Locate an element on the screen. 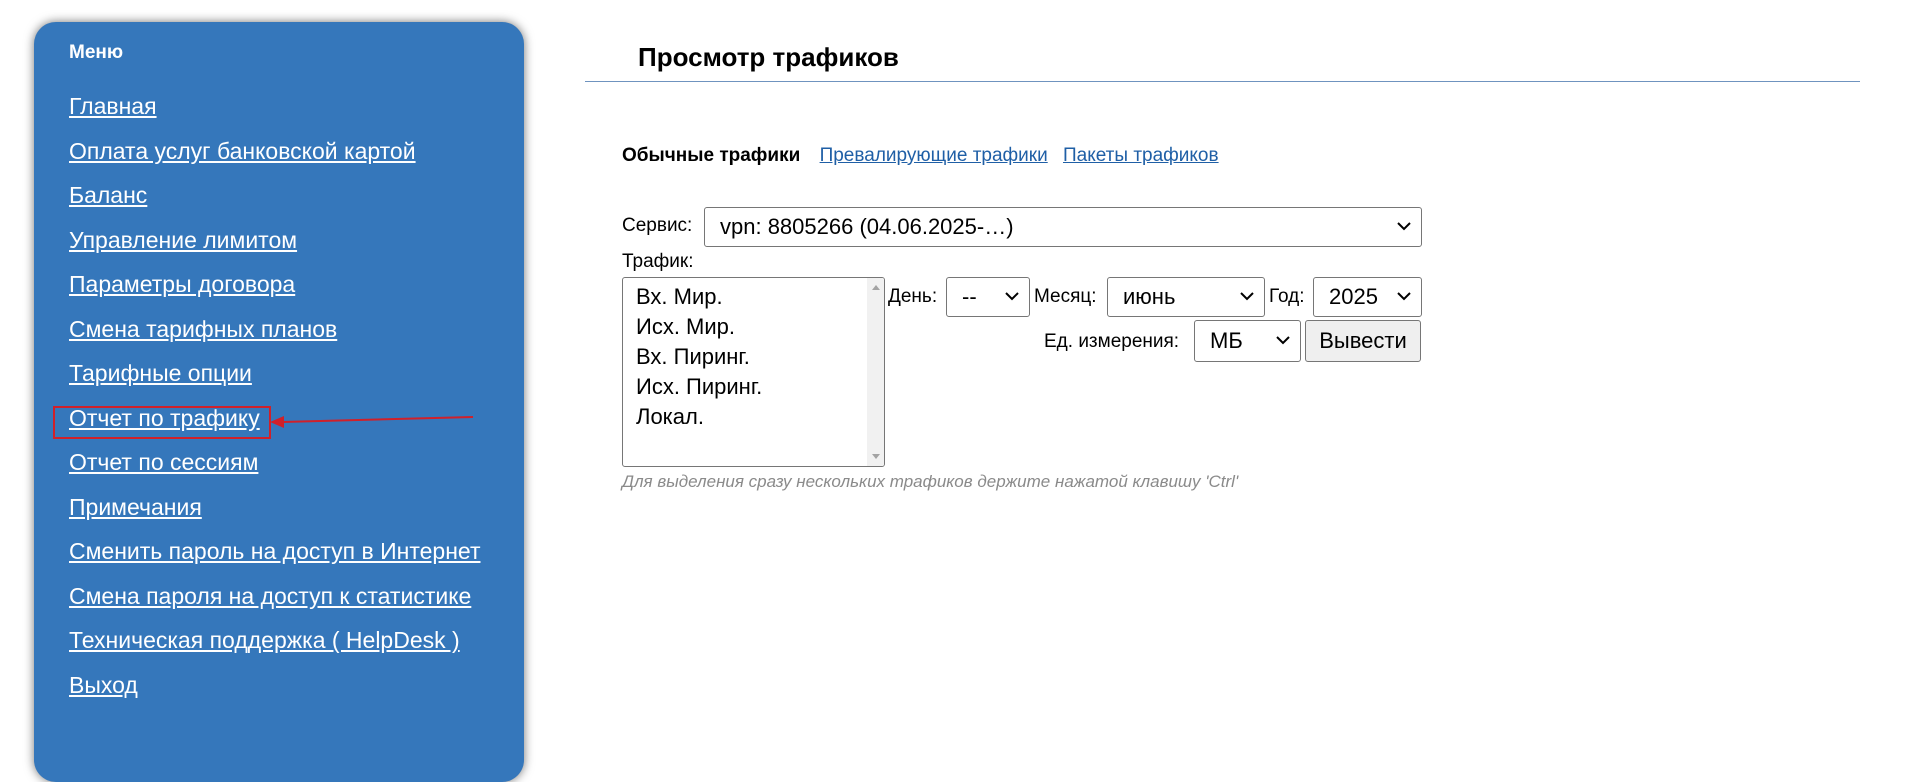 Image resolution: width=1907 pixels, height=782 pixels. sidebar-item-internet-password: Сменить пароль на доступ в Интернет is located at coordinates (274, 551).